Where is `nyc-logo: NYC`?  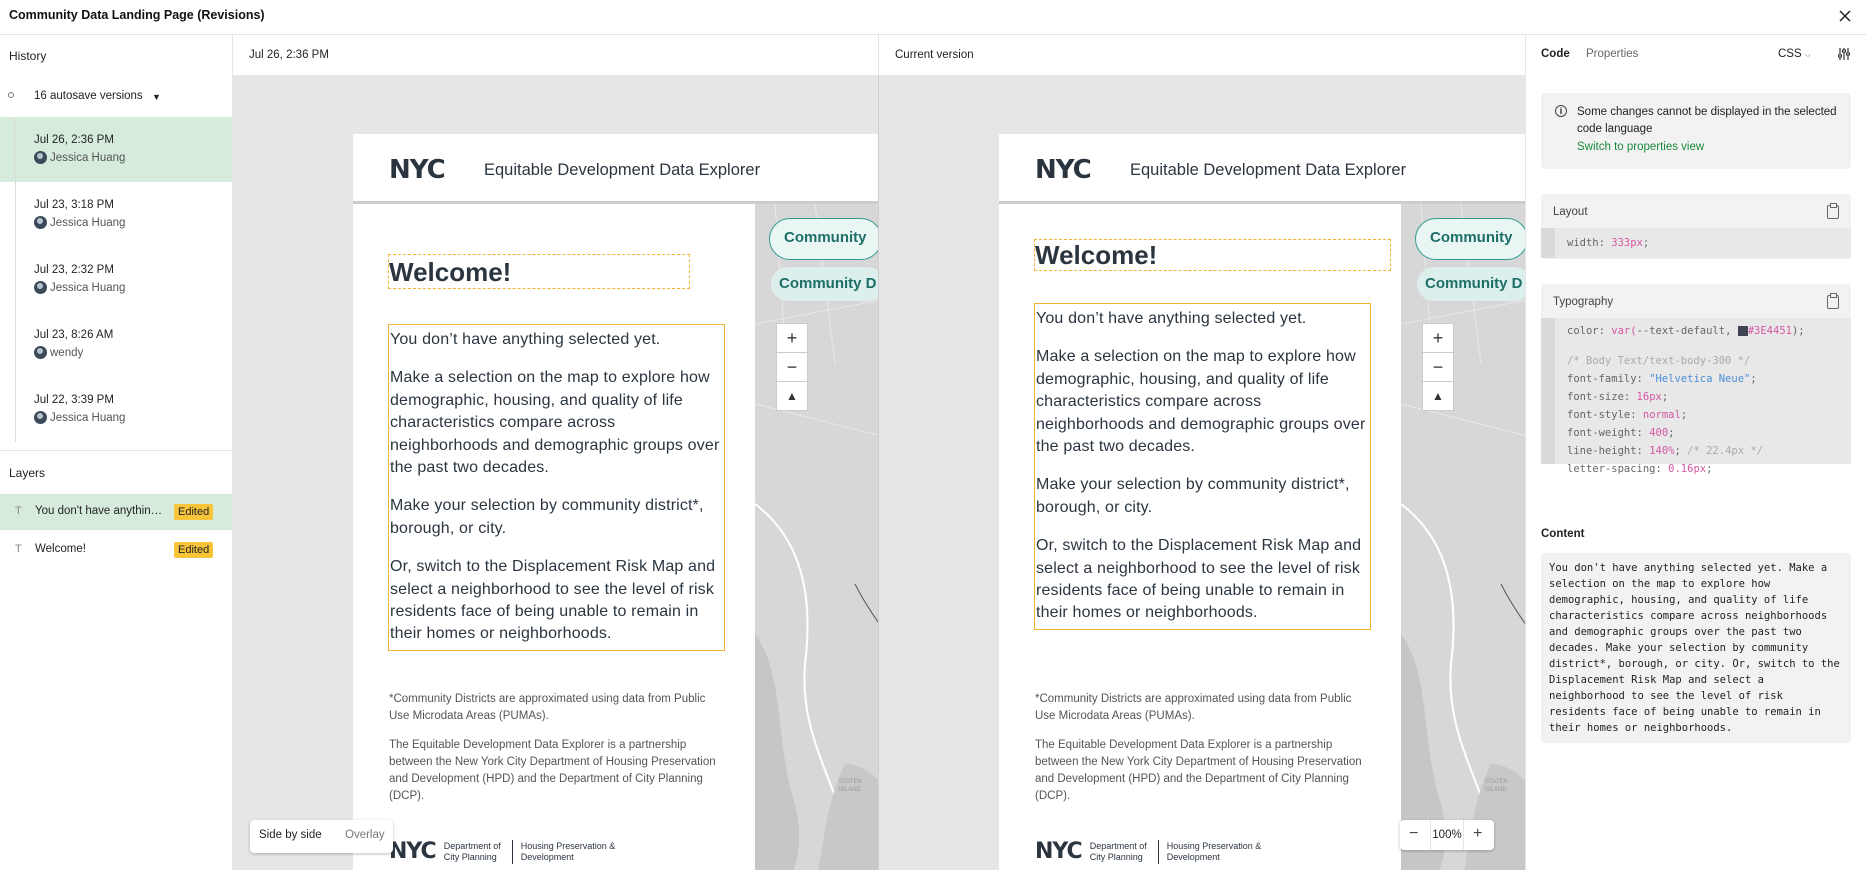 nyc-logo: NYC is located at coordinates (417, 170).